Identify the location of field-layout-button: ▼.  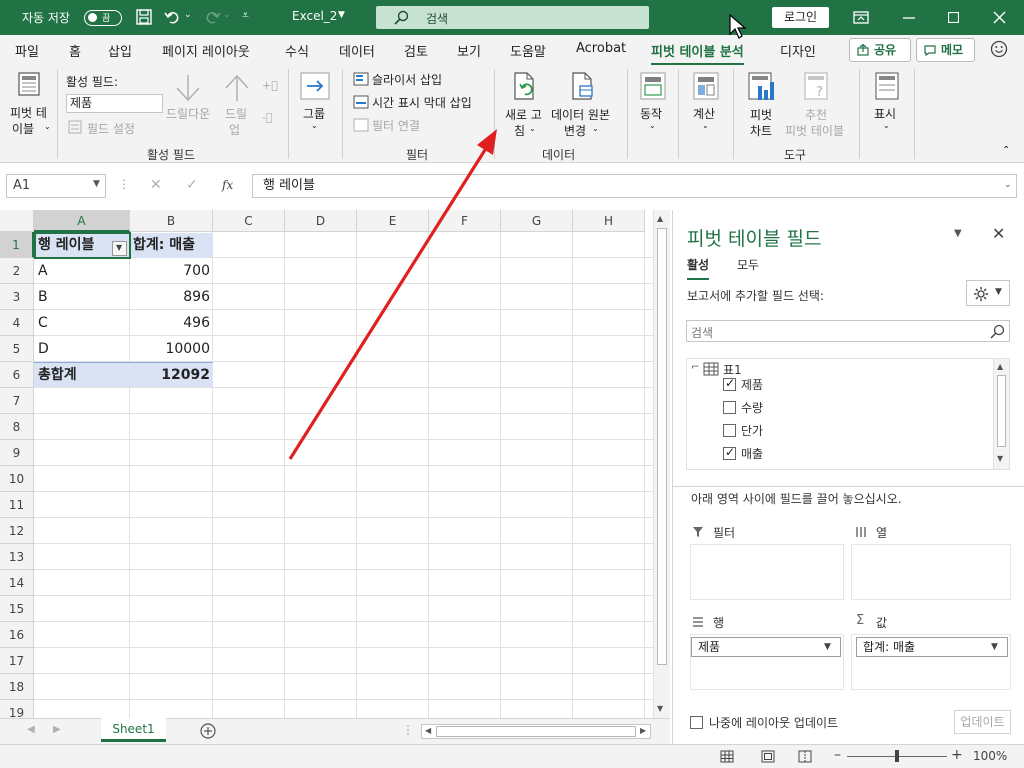
(988, 293).